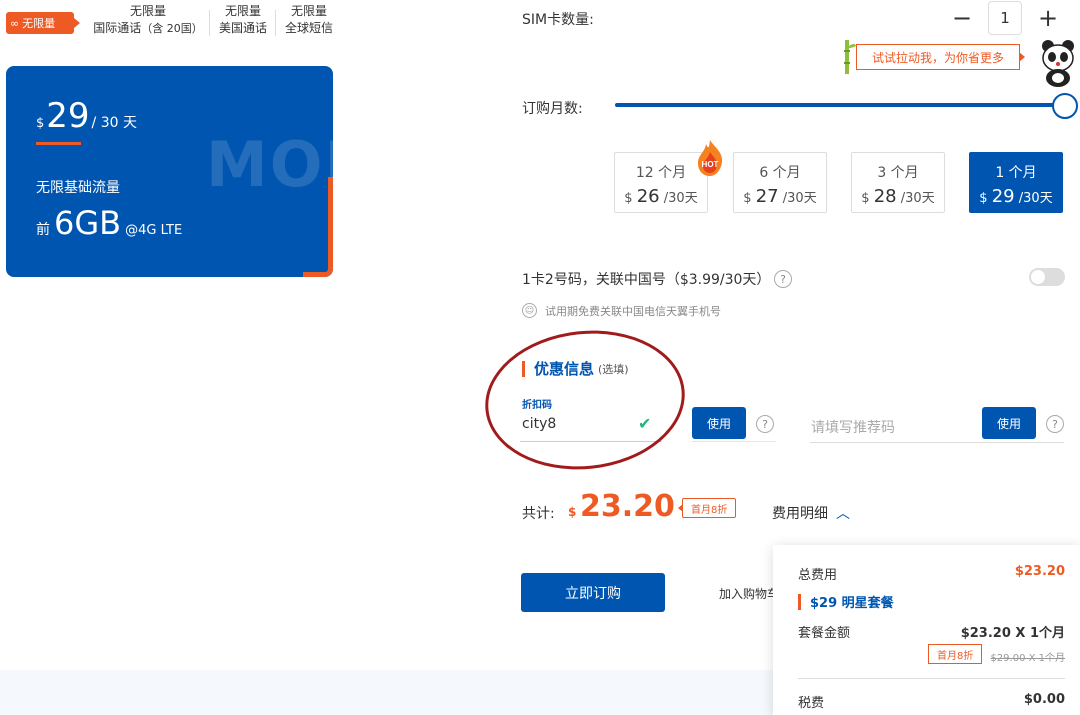 The width and height of the screenshot is (1080, 715). What do you see at coordinates (962, 18) in the screenshot?
I see `quantity-minus-button: −` at bounding box center [962, 18].